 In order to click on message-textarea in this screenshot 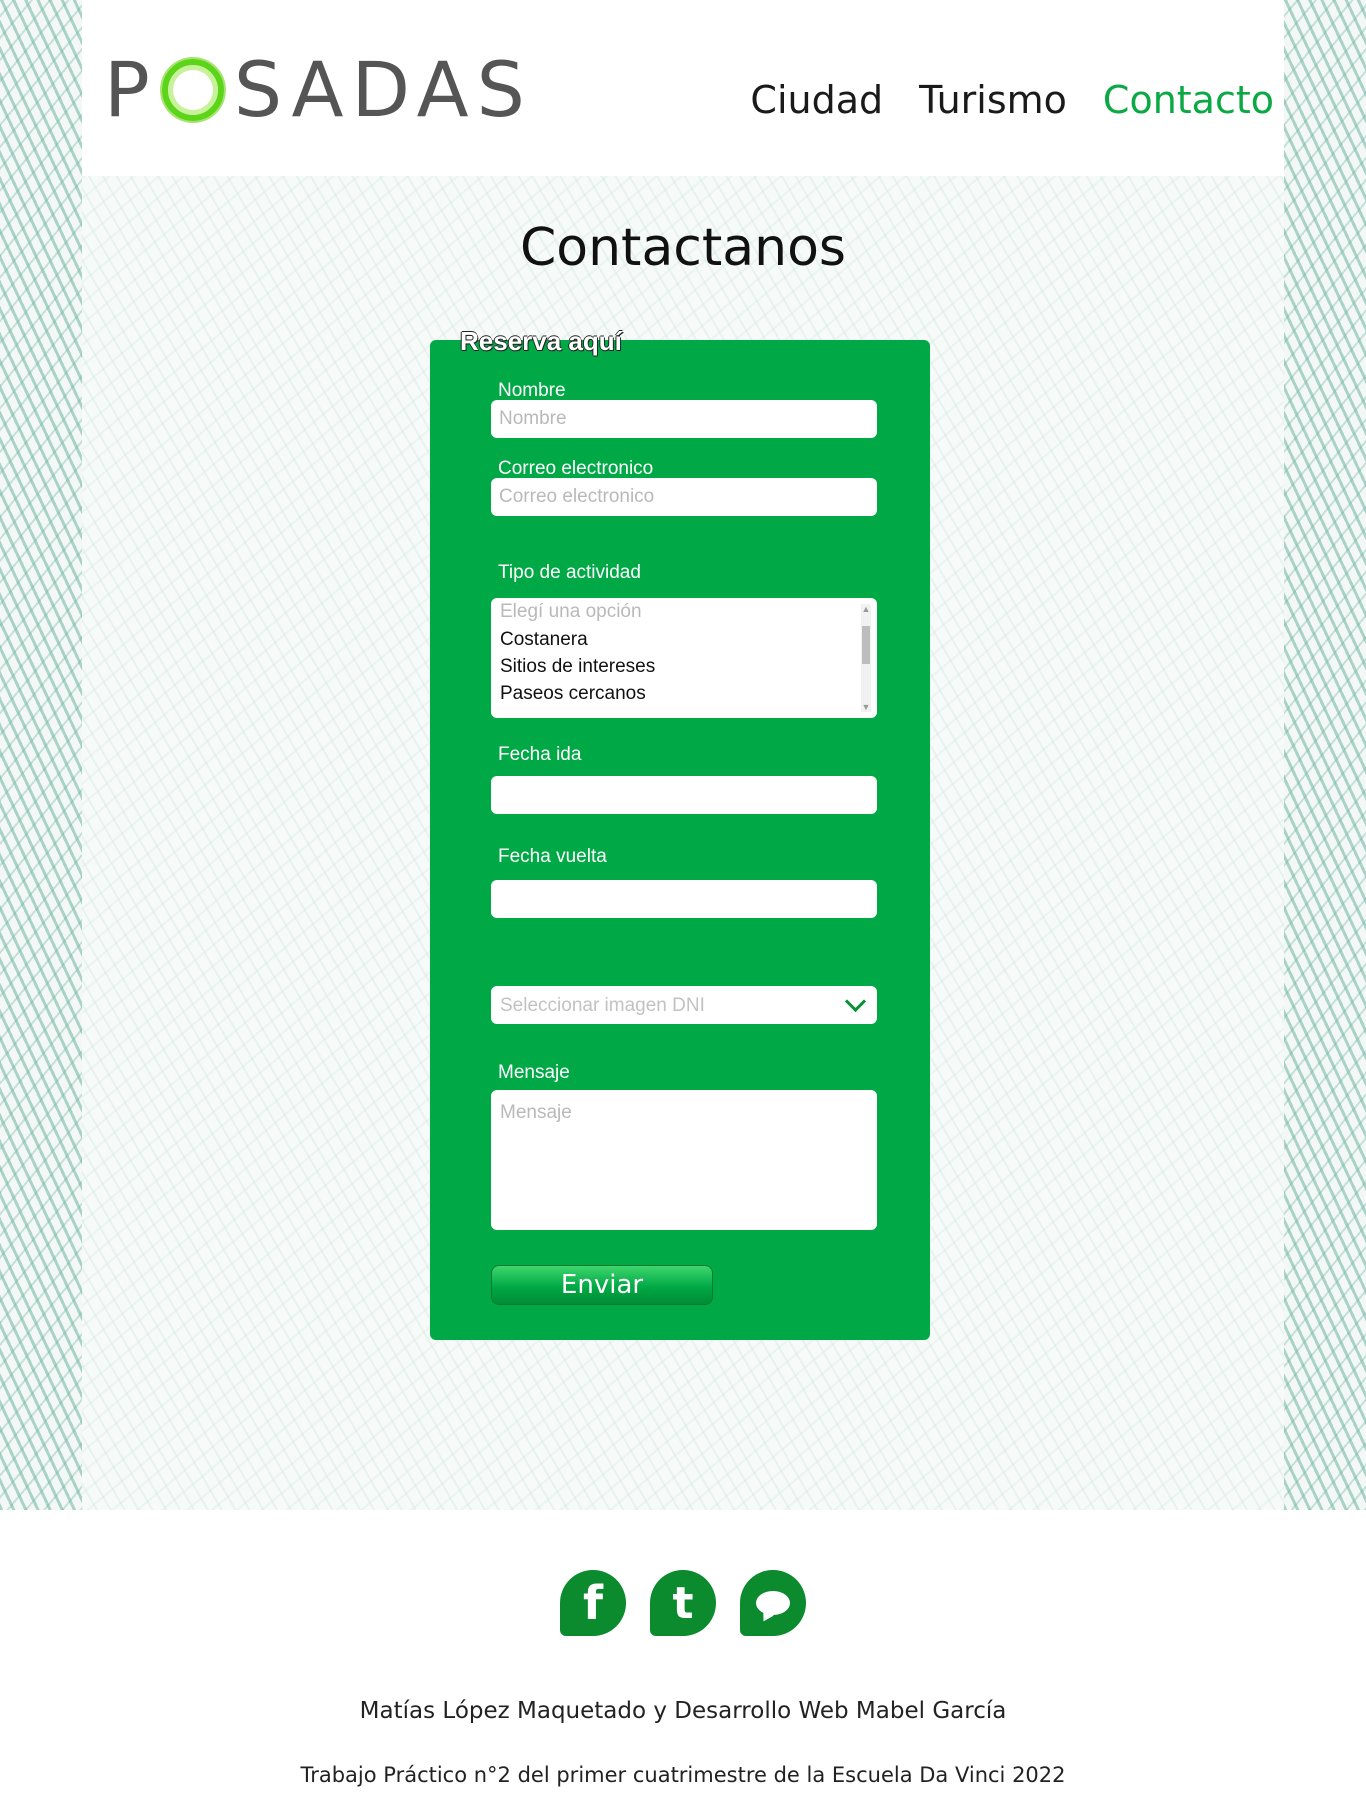, I will do `click(684, 1160)`.